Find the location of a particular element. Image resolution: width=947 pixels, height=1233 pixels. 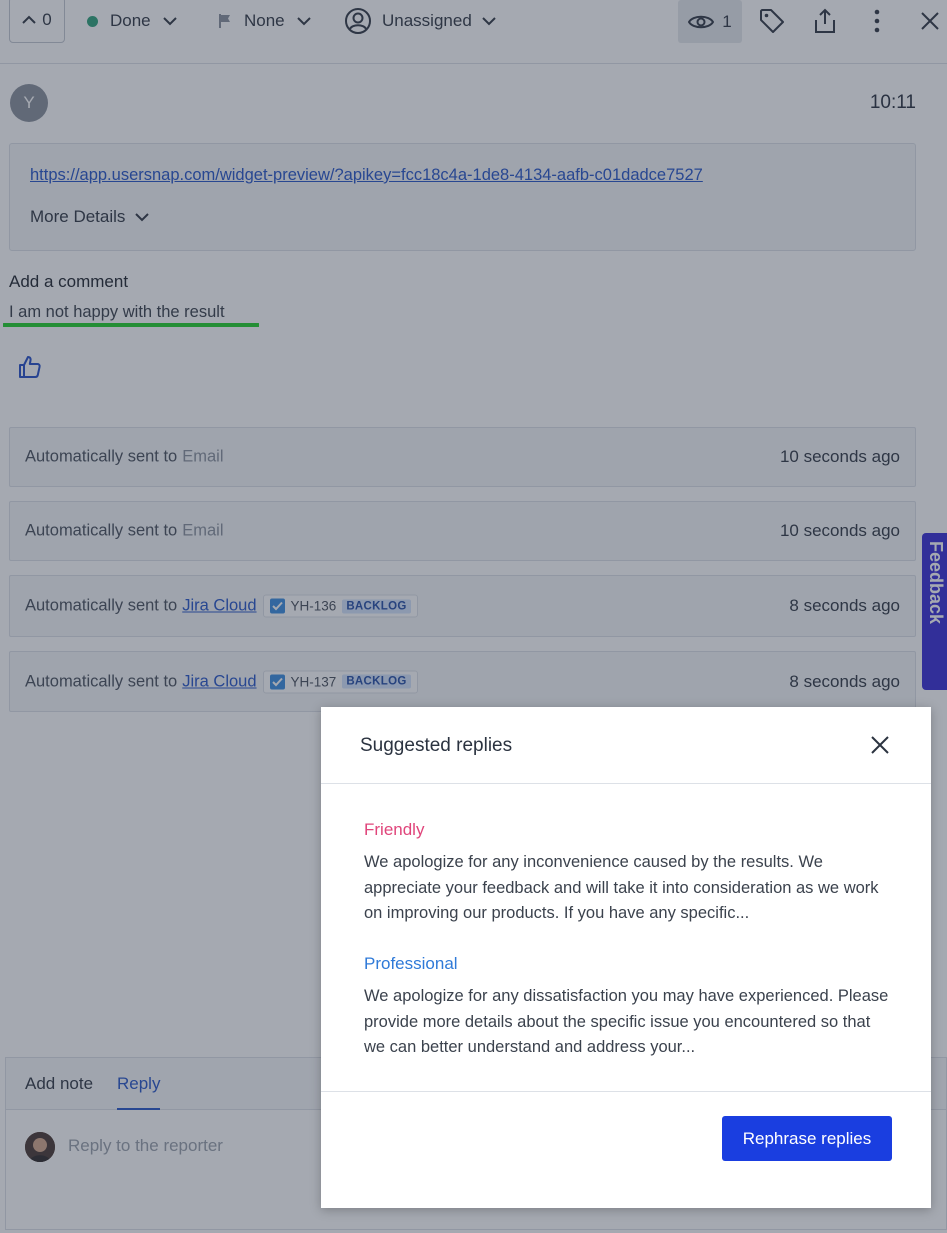

dialog-close-button is located at coordinates (880, 745).